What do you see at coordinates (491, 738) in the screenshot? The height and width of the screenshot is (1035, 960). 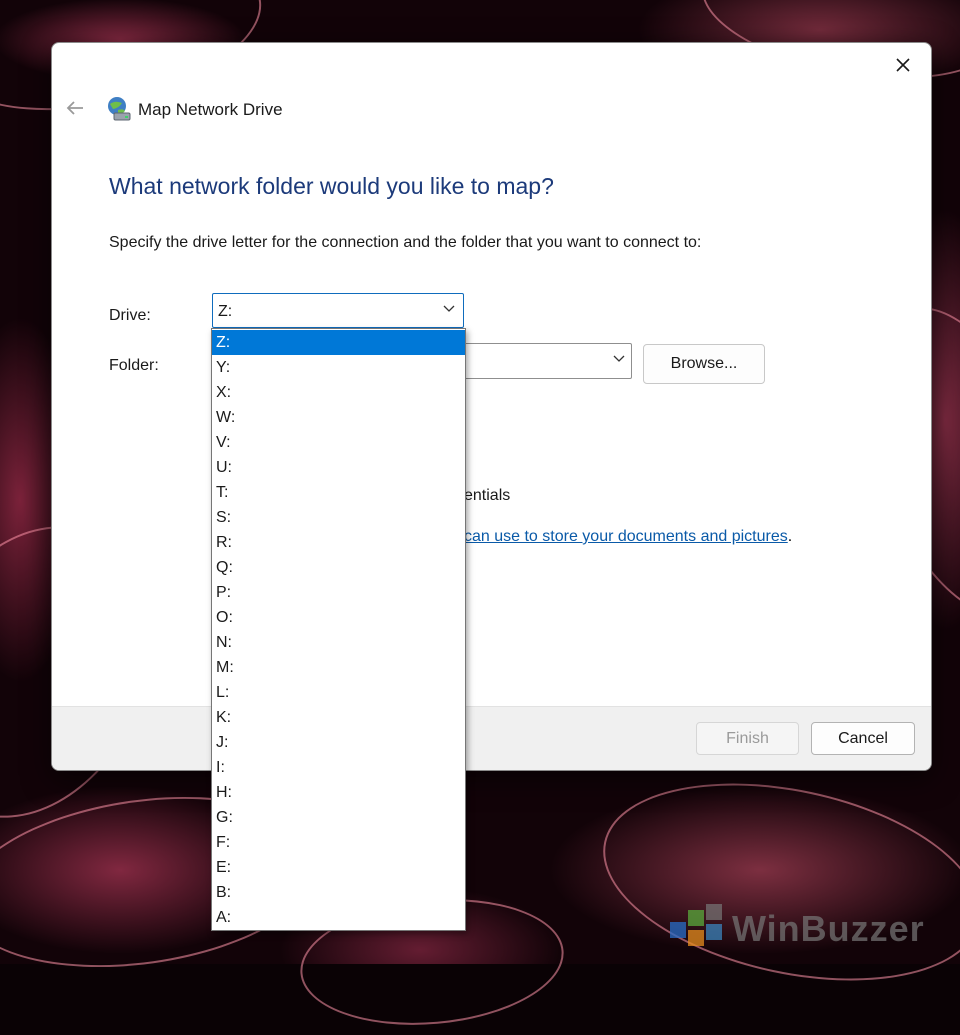 I see `dialog-footer: Finish Cancel` at bounding box center [491, 738].